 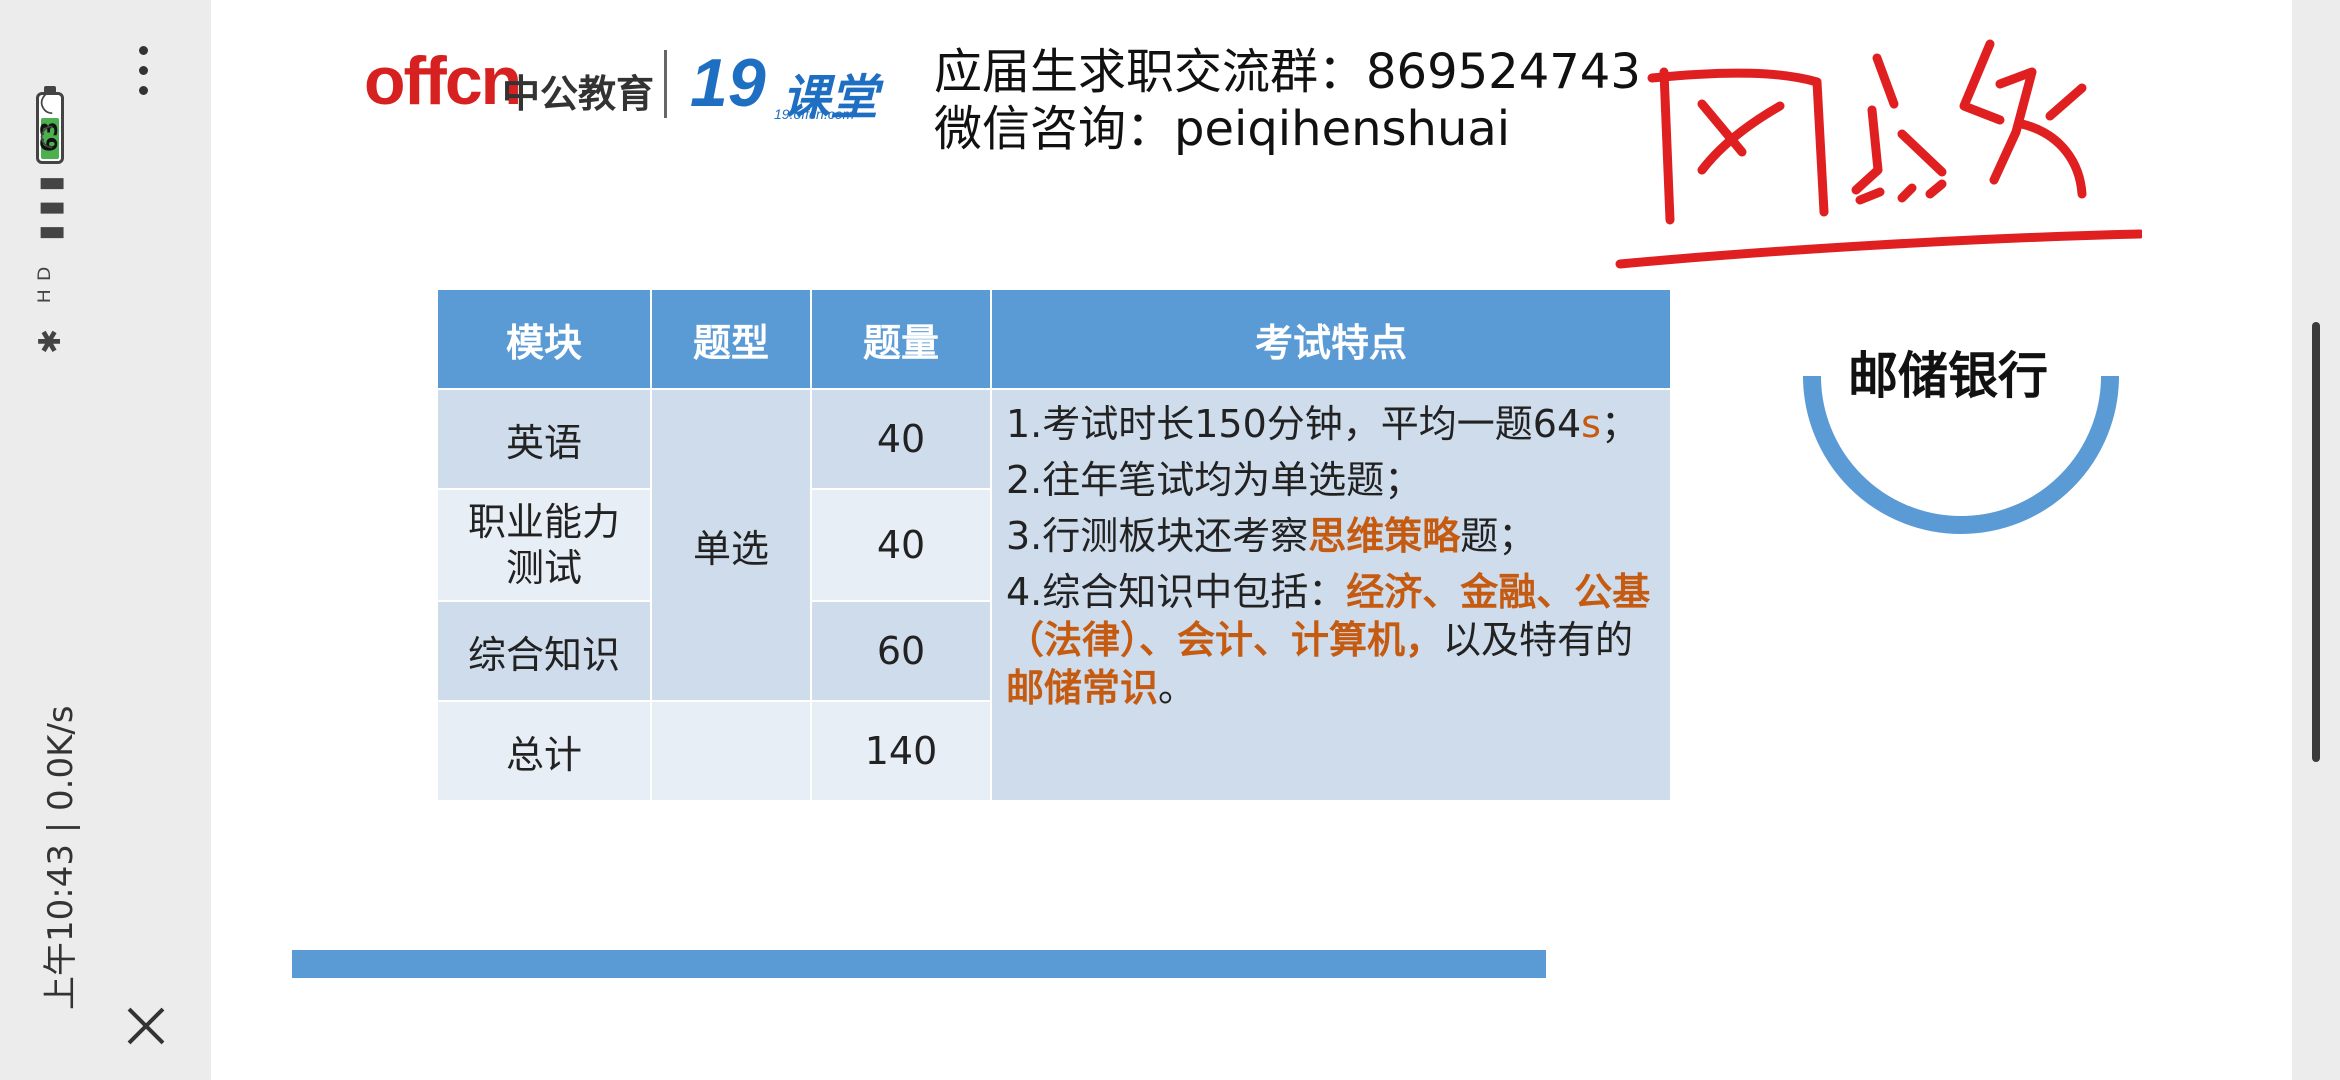 I want to click on col-header-type: 题型, so click(x=731, y=339).